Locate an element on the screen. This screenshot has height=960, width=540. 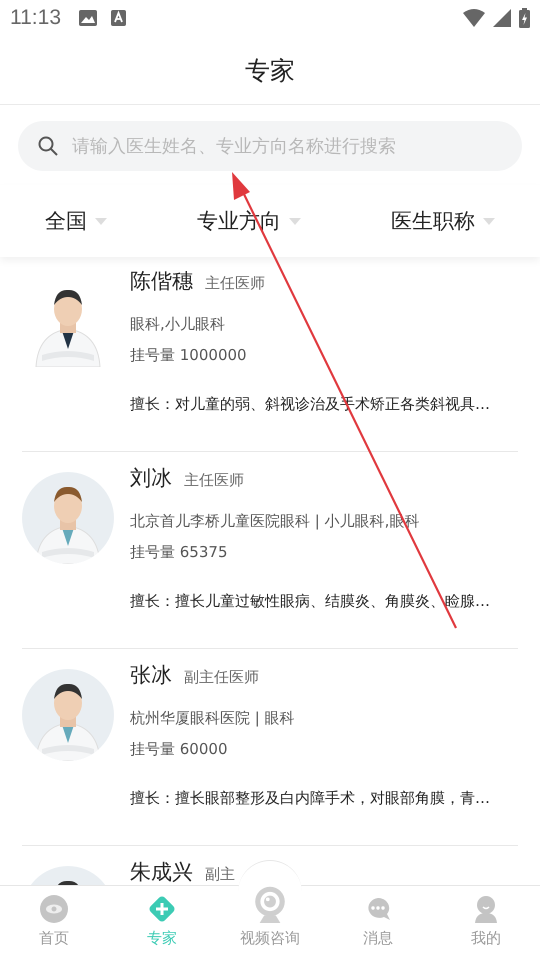
search-icon is located at coordinates (48, 146).